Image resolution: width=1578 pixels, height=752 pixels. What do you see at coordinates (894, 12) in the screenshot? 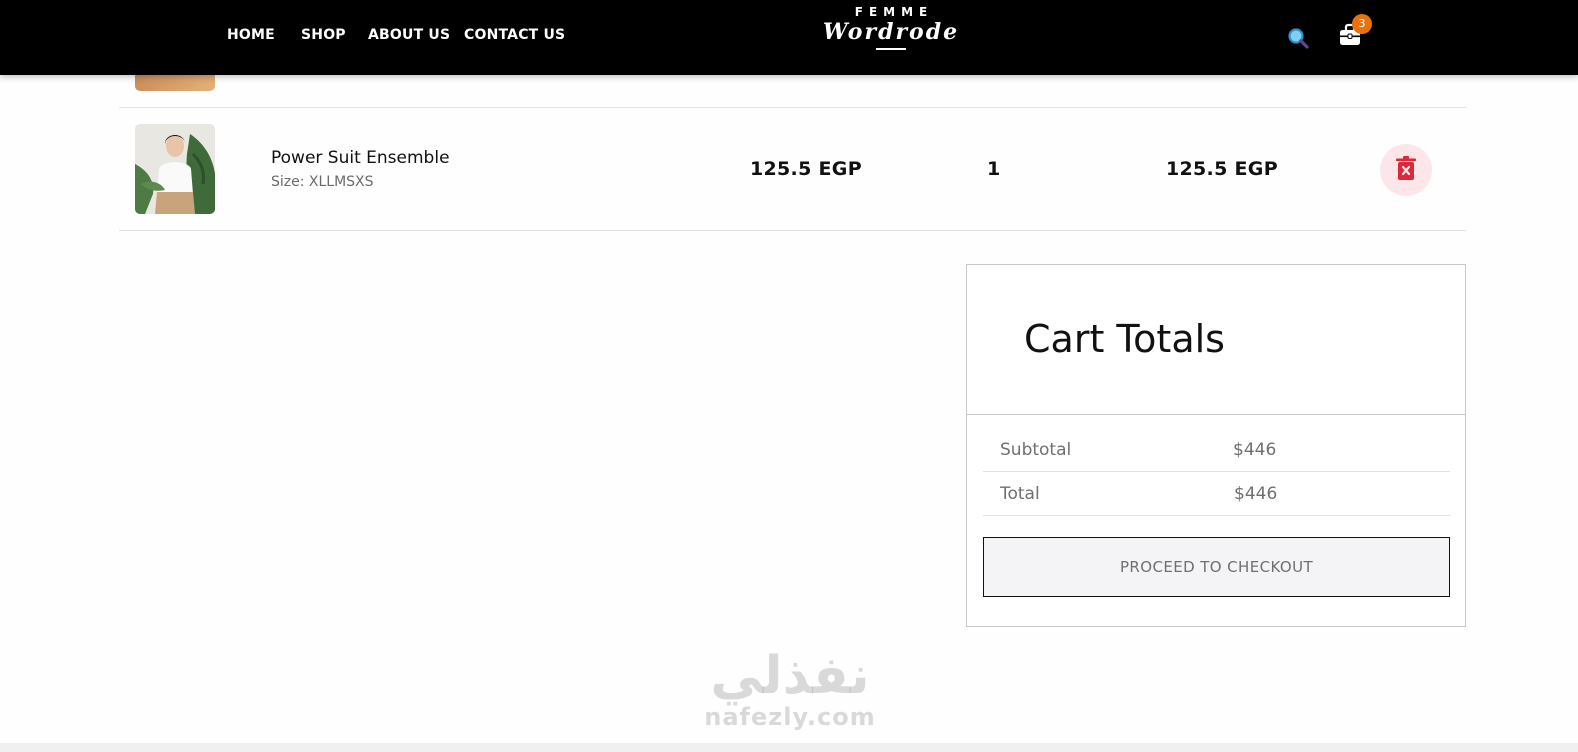
I see `logo-top-text: FEMME` at bounding box center [894, 12].